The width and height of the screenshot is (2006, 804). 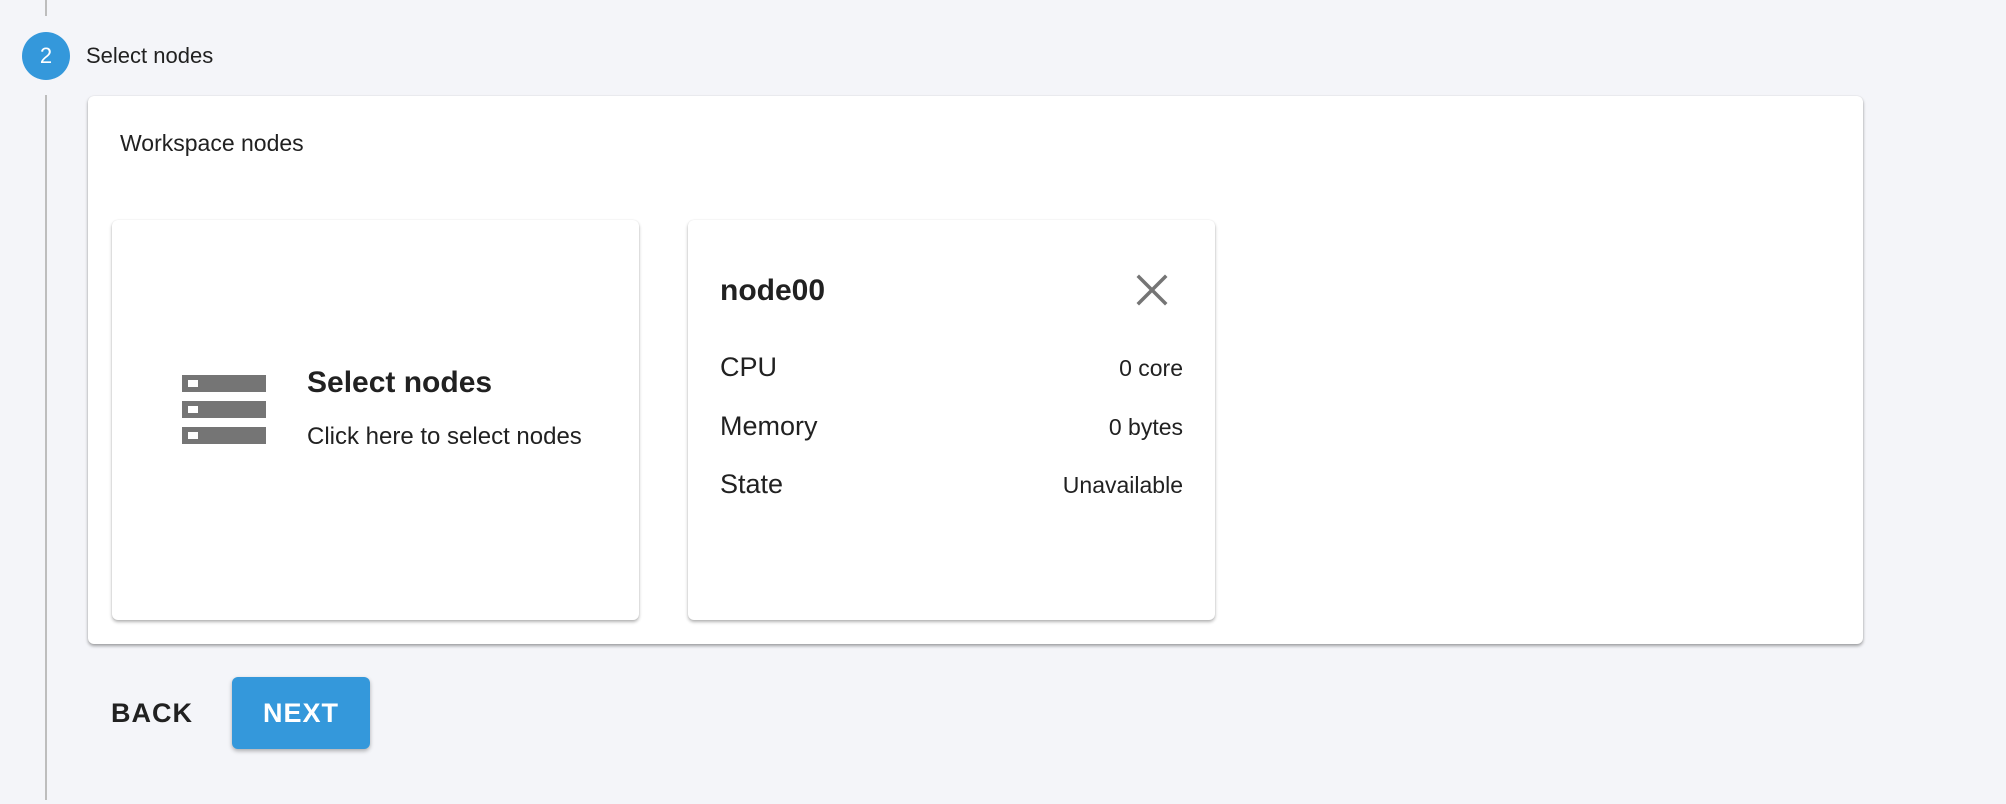 I want to click on panel-title: Workspace nodes, so click(x=212, y=143).